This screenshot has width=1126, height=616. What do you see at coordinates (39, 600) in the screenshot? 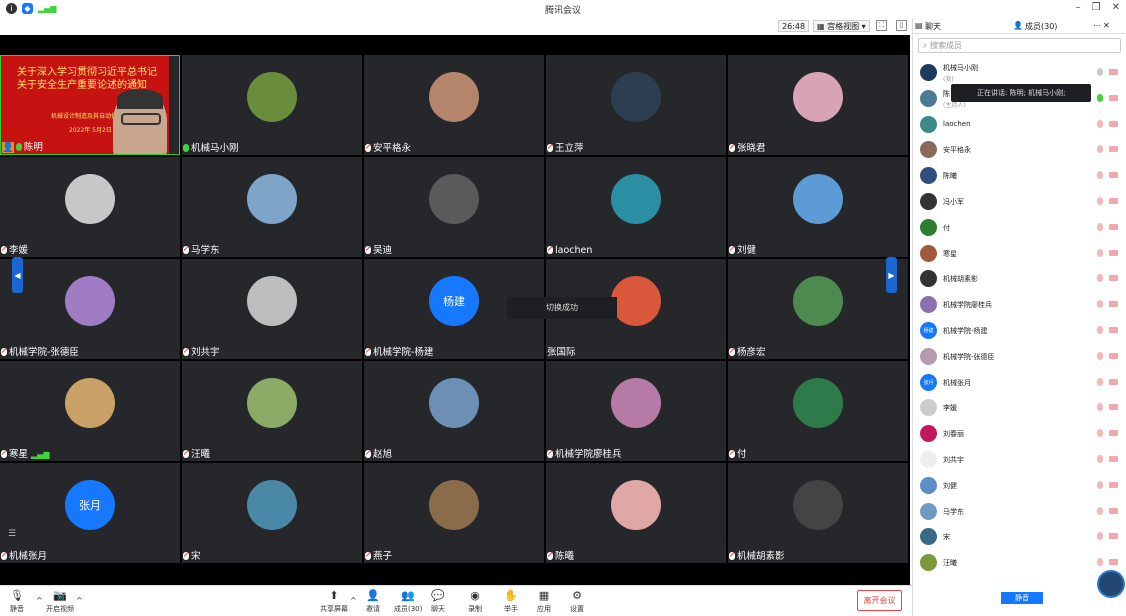
I see `mute-options-arrow: ^` at bounding box center [39, 600].